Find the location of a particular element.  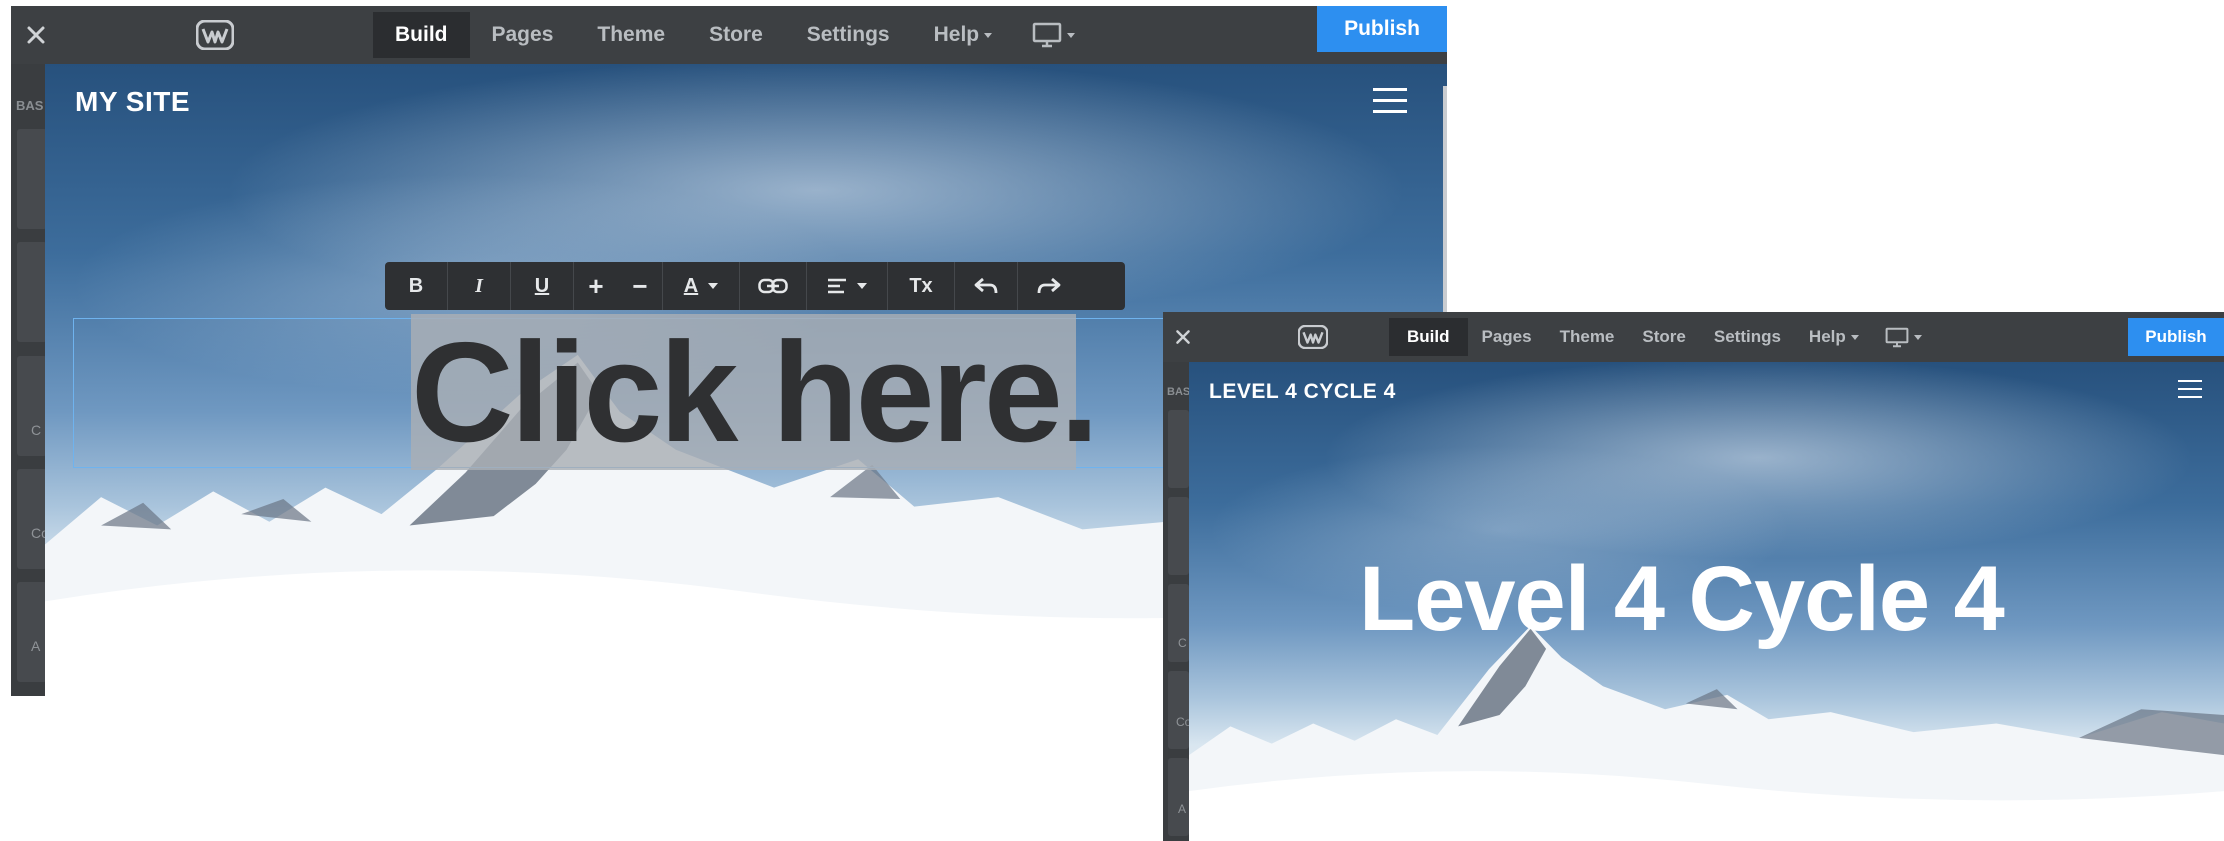

undo-icon is located at coordinates (986, 285).